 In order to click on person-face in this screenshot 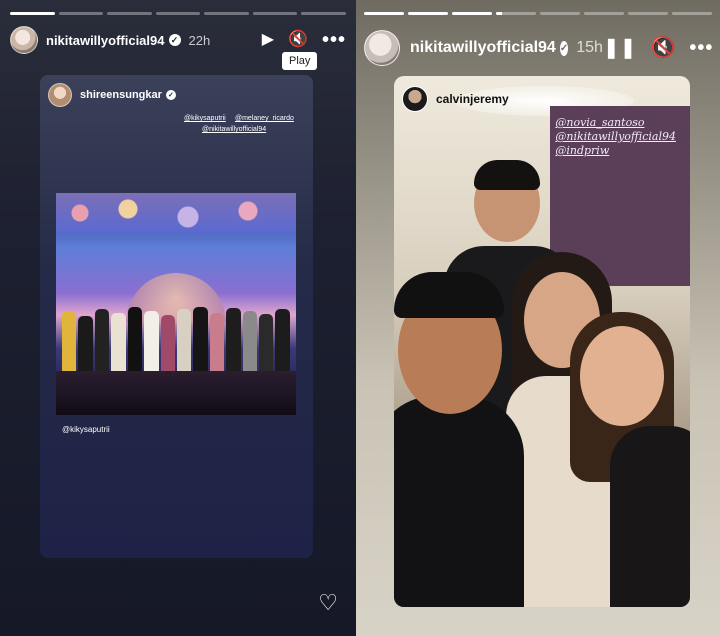, I will do `click(622, 376)`.